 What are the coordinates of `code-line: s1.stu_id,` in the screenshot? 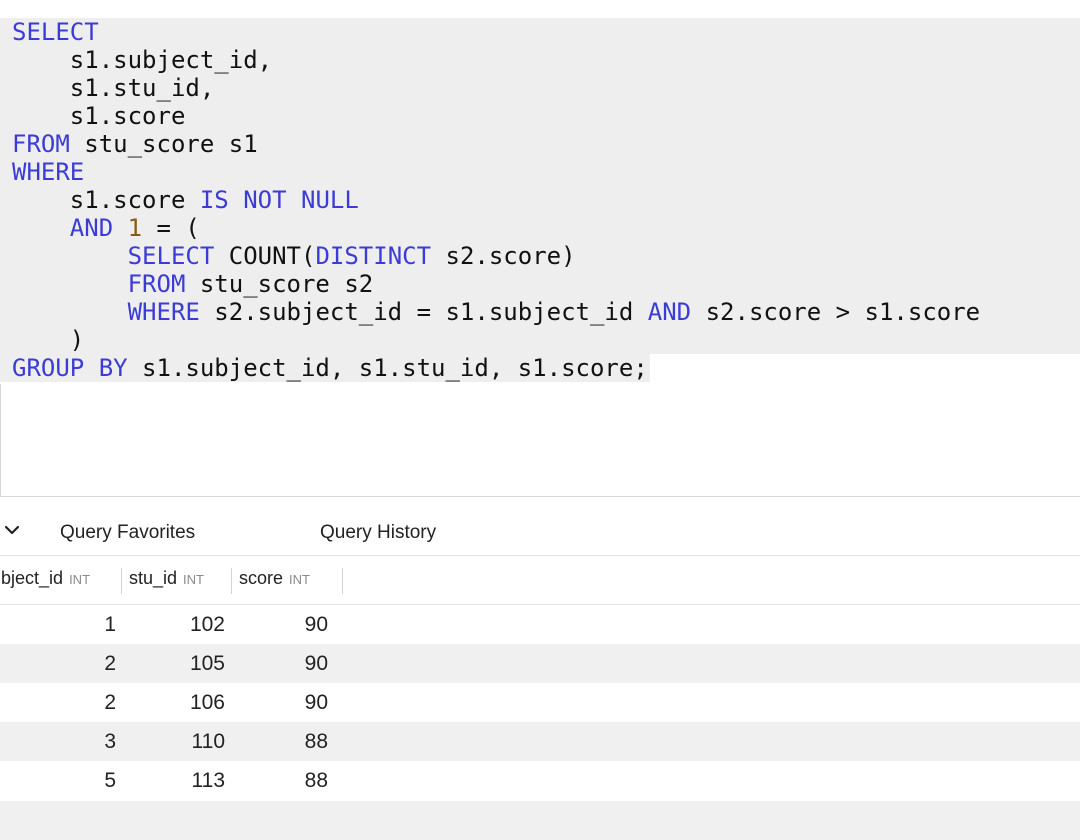 It's located at (540, 88).